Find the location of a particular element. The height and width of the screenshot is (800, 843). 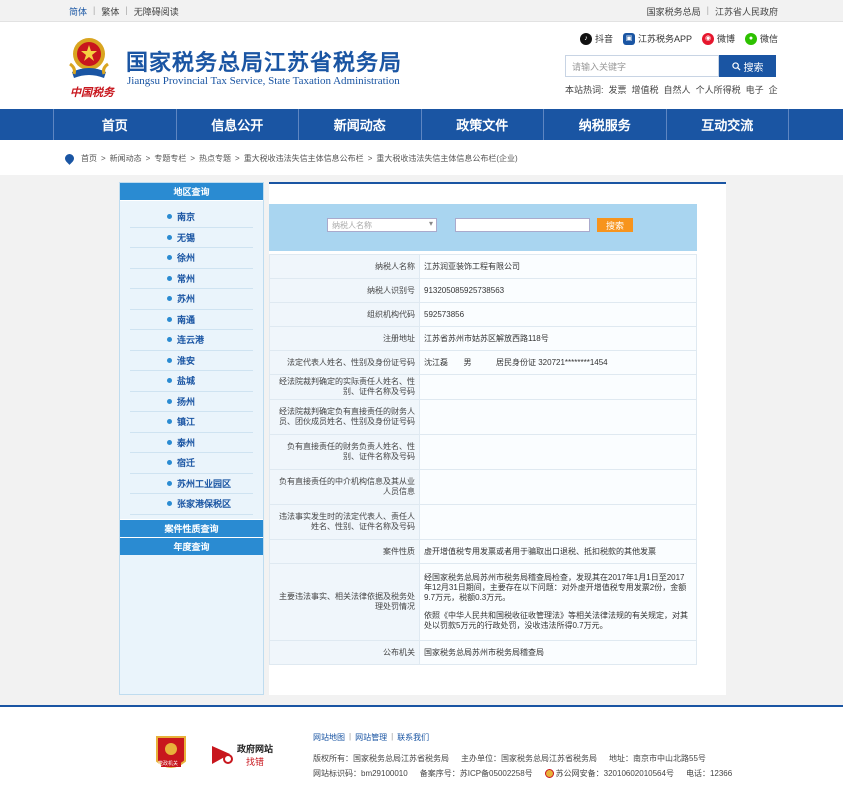

region-item: 苏州 is located at coordinates (191, 299).